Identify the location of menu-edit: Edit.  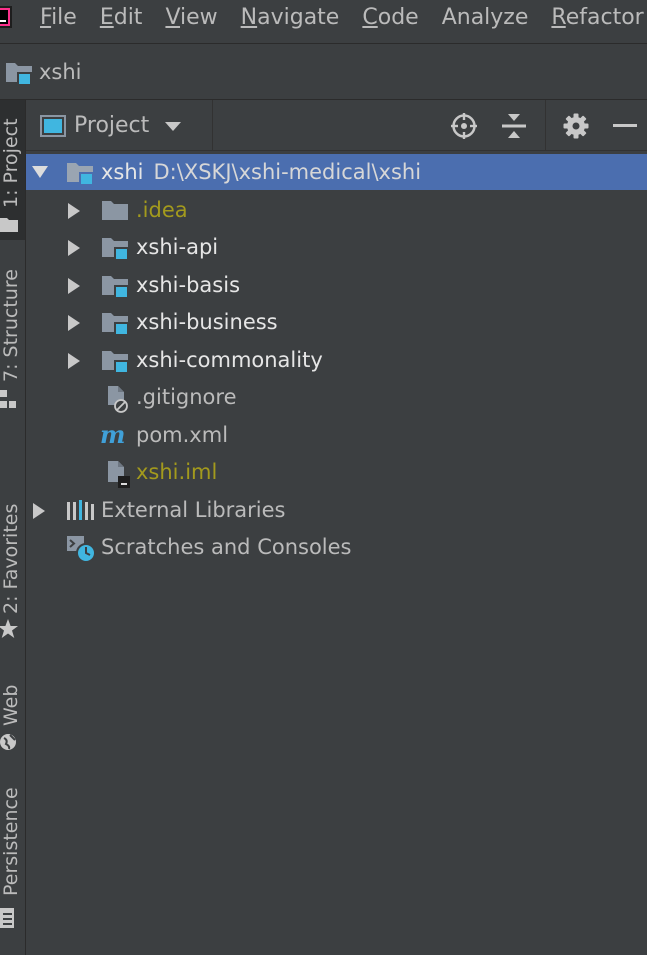
(121, 18).